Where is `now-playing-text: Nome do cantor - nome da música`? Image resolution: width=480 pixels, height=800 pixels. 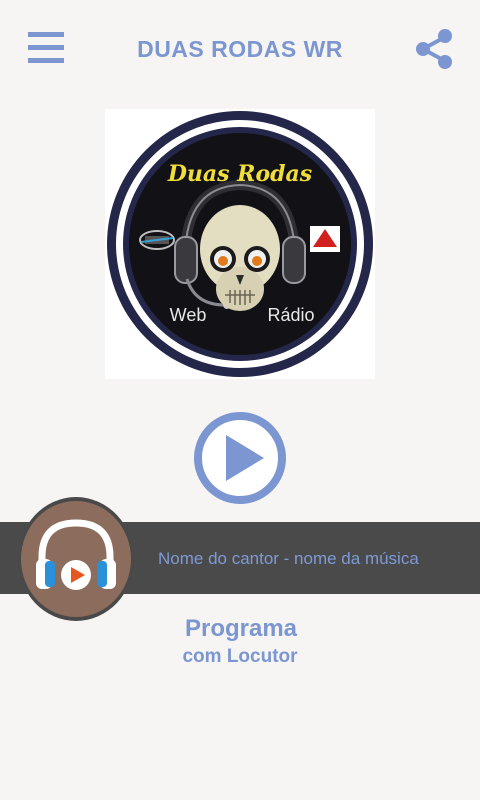 now-playing-text: Nome do cantor - nome da música is located at coordinates (288, 558).